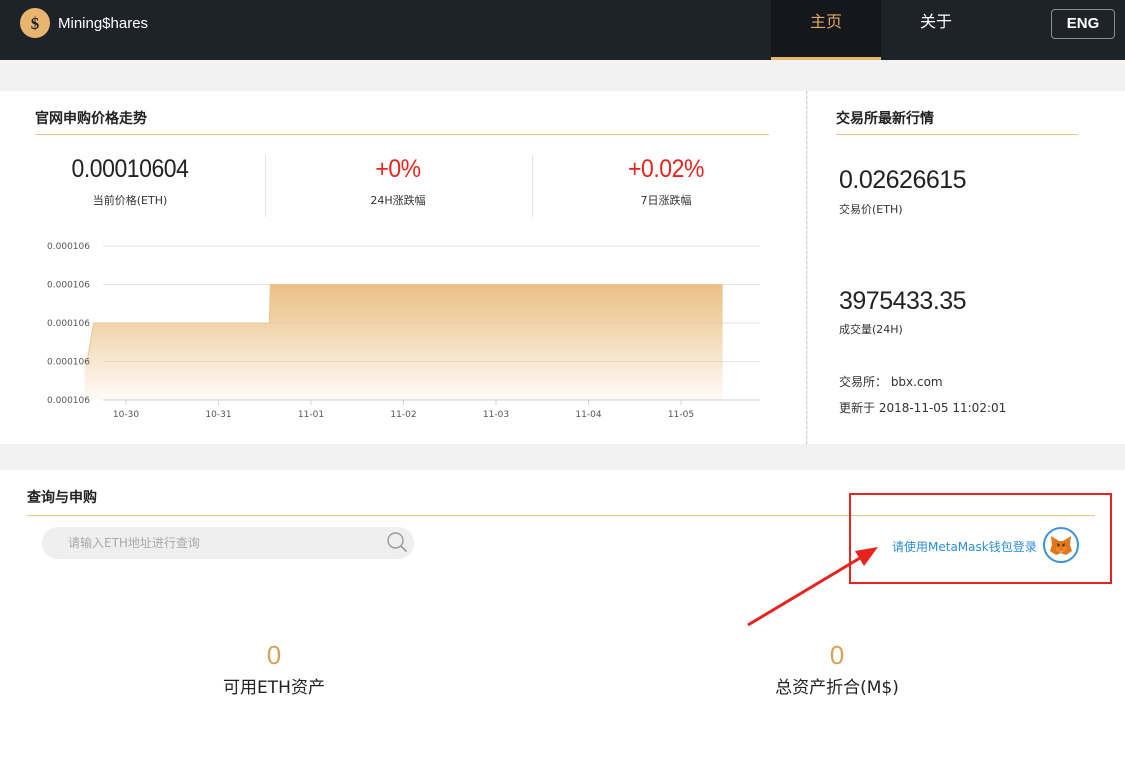 The height and width of the screenshot is (758, 1125). I want to click on eth-asset-value: 0, so click(274, 655).